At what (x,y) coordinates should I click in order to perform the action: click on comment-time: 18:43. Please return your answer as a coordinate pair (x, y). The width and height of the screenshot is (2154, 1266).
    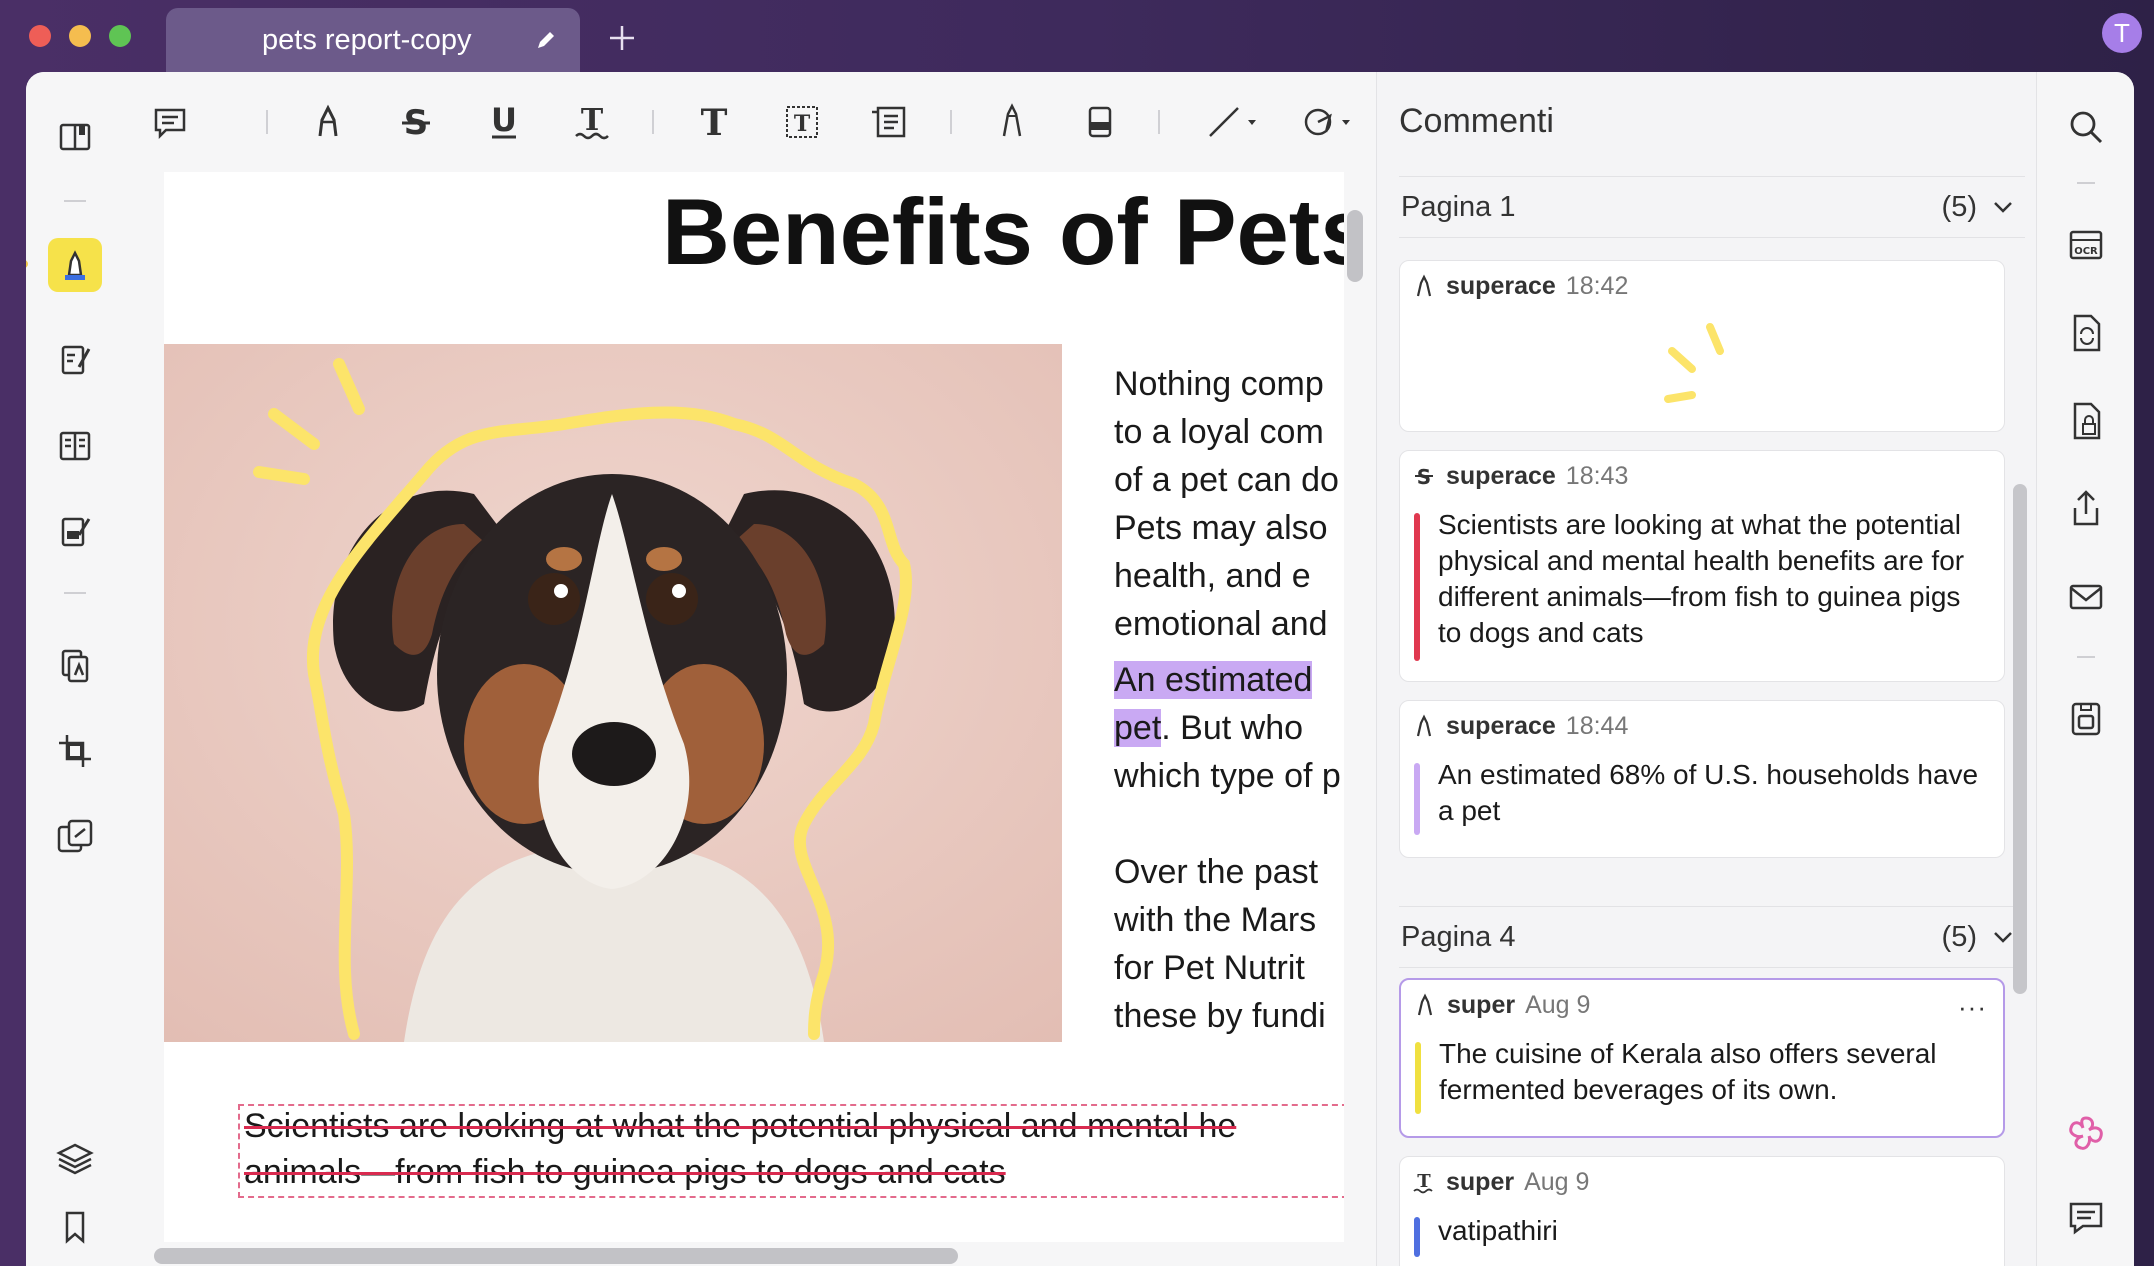
    Looking at the image, I should click on (1597, 475).